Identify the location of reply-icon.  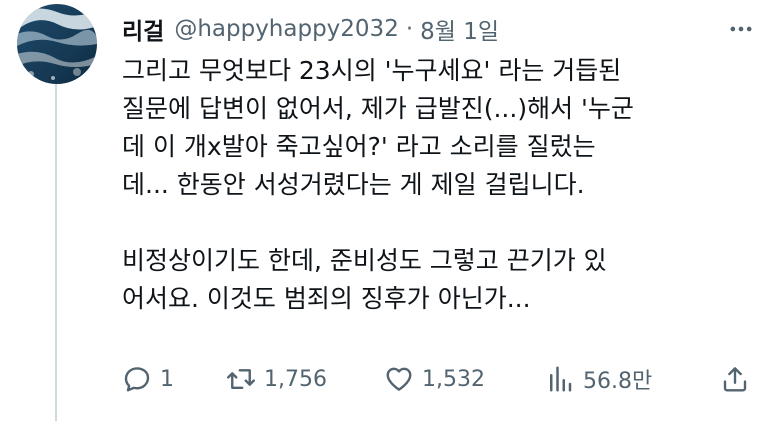
(137, 379).